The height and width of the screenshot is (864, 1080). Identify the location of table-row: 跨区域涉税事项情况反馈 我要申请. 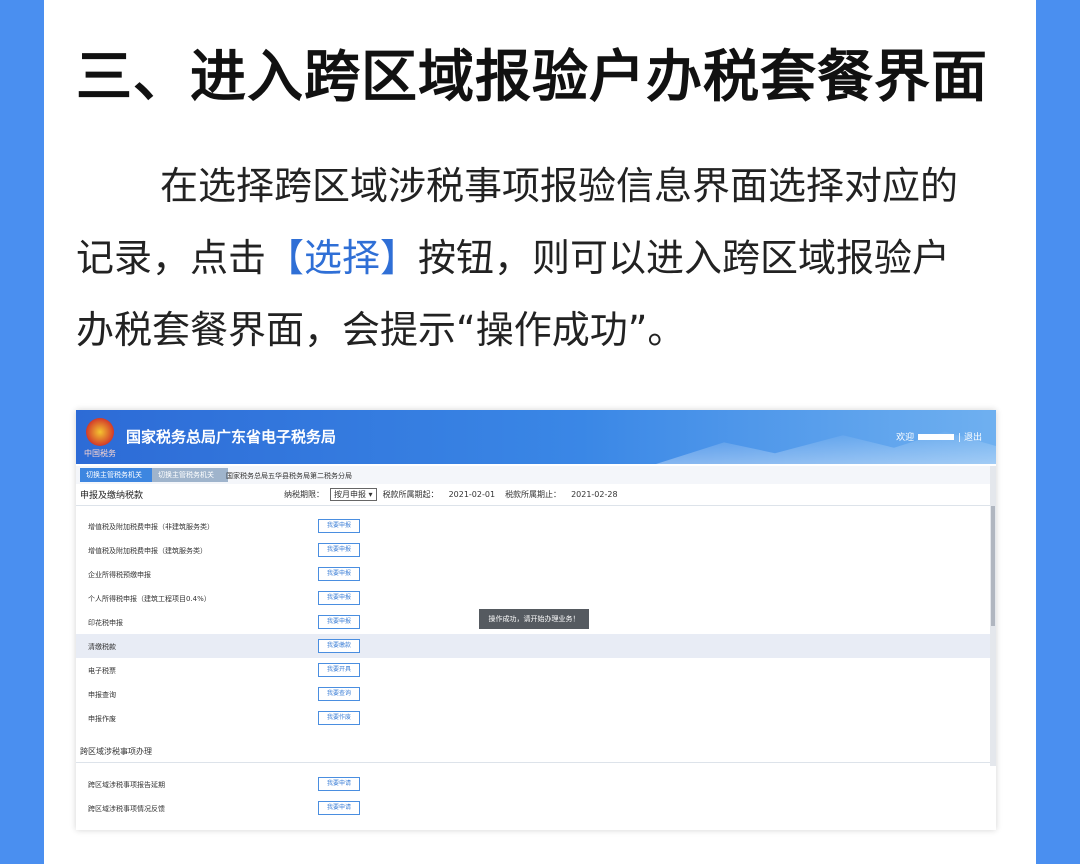
(536, 808).